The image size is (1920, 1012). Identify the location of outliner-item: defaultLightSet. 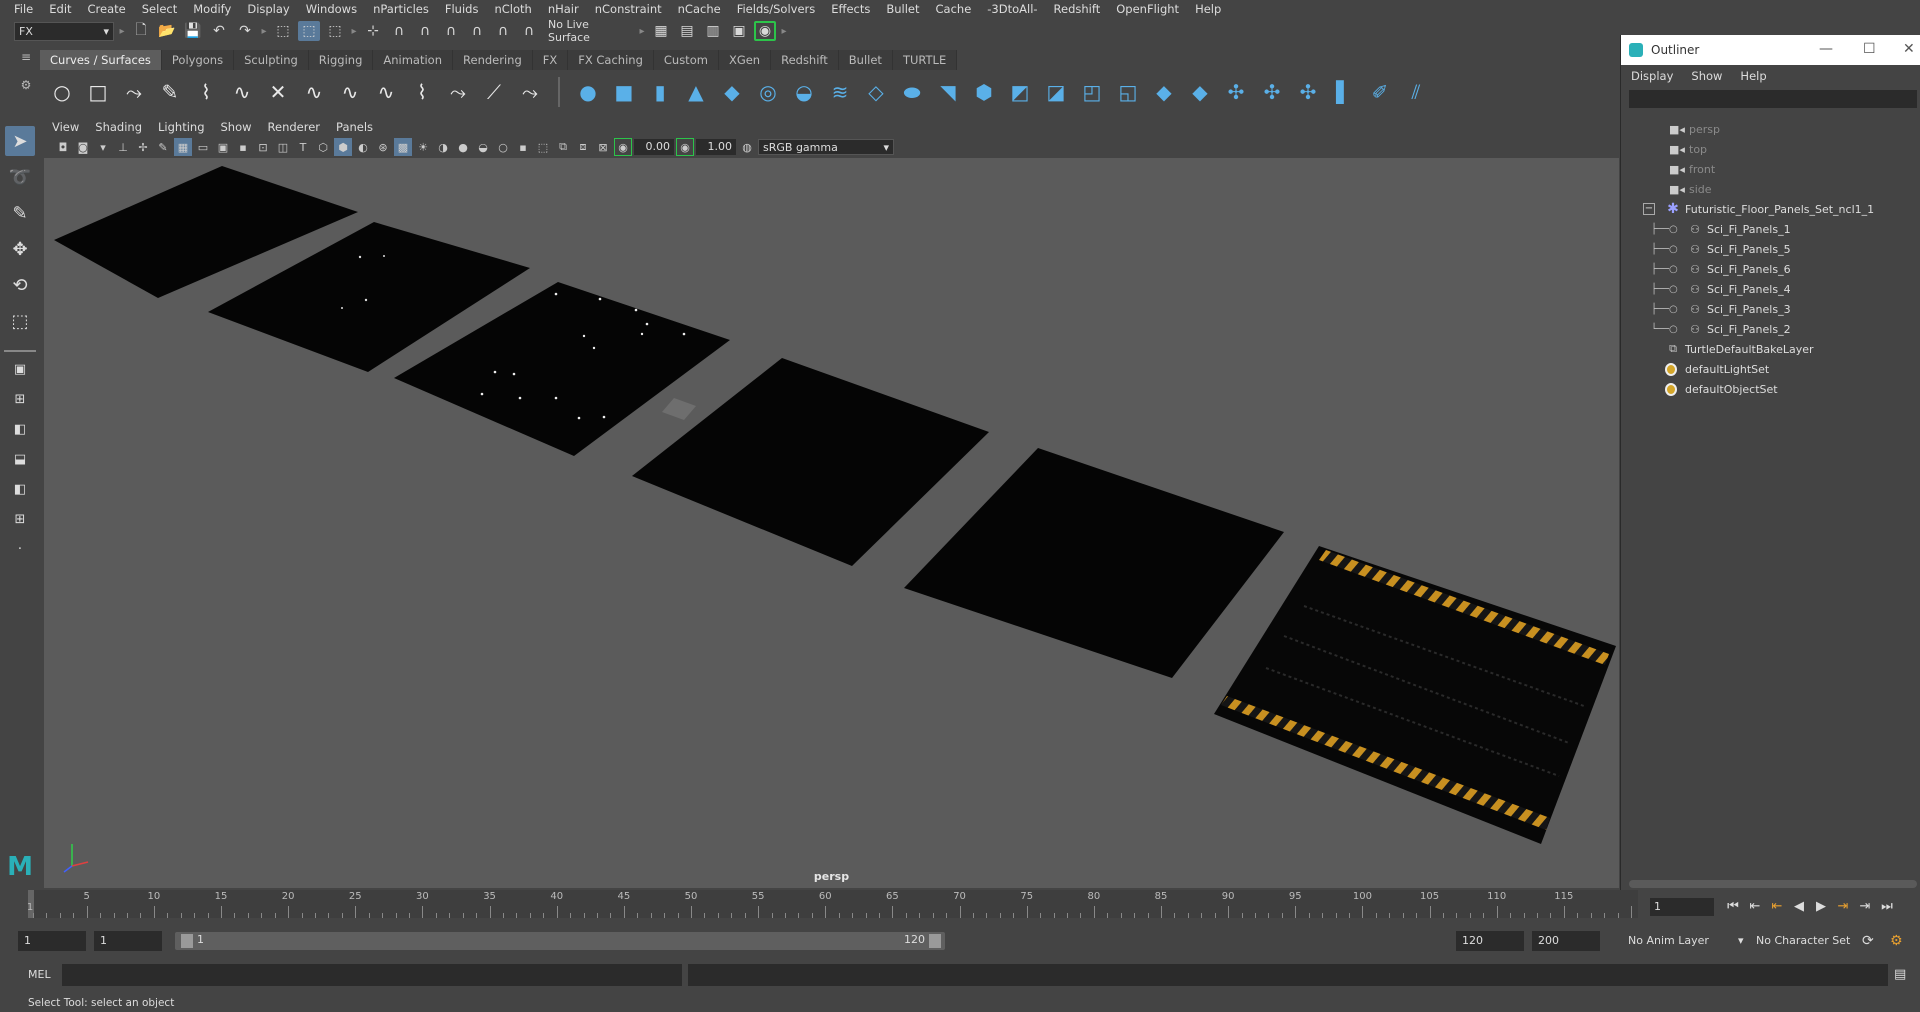
(1770, 369).